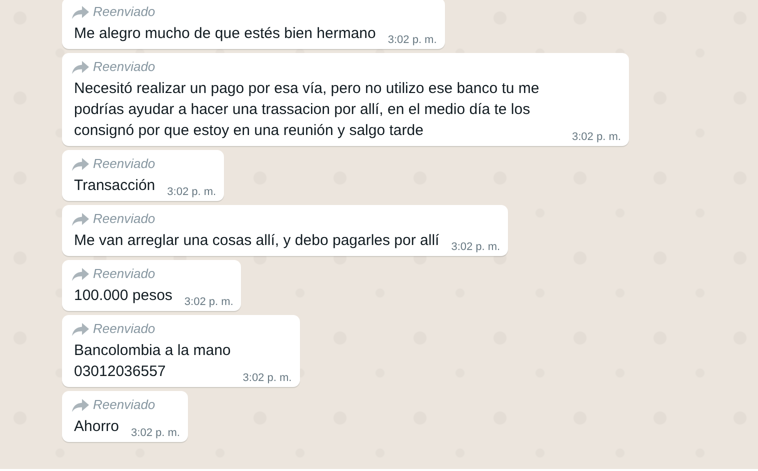  Describe the element at coordinates (225, 34) in the screenshot. I see `message-text: Me alegro mucho de que estés bien hermano` at that location.